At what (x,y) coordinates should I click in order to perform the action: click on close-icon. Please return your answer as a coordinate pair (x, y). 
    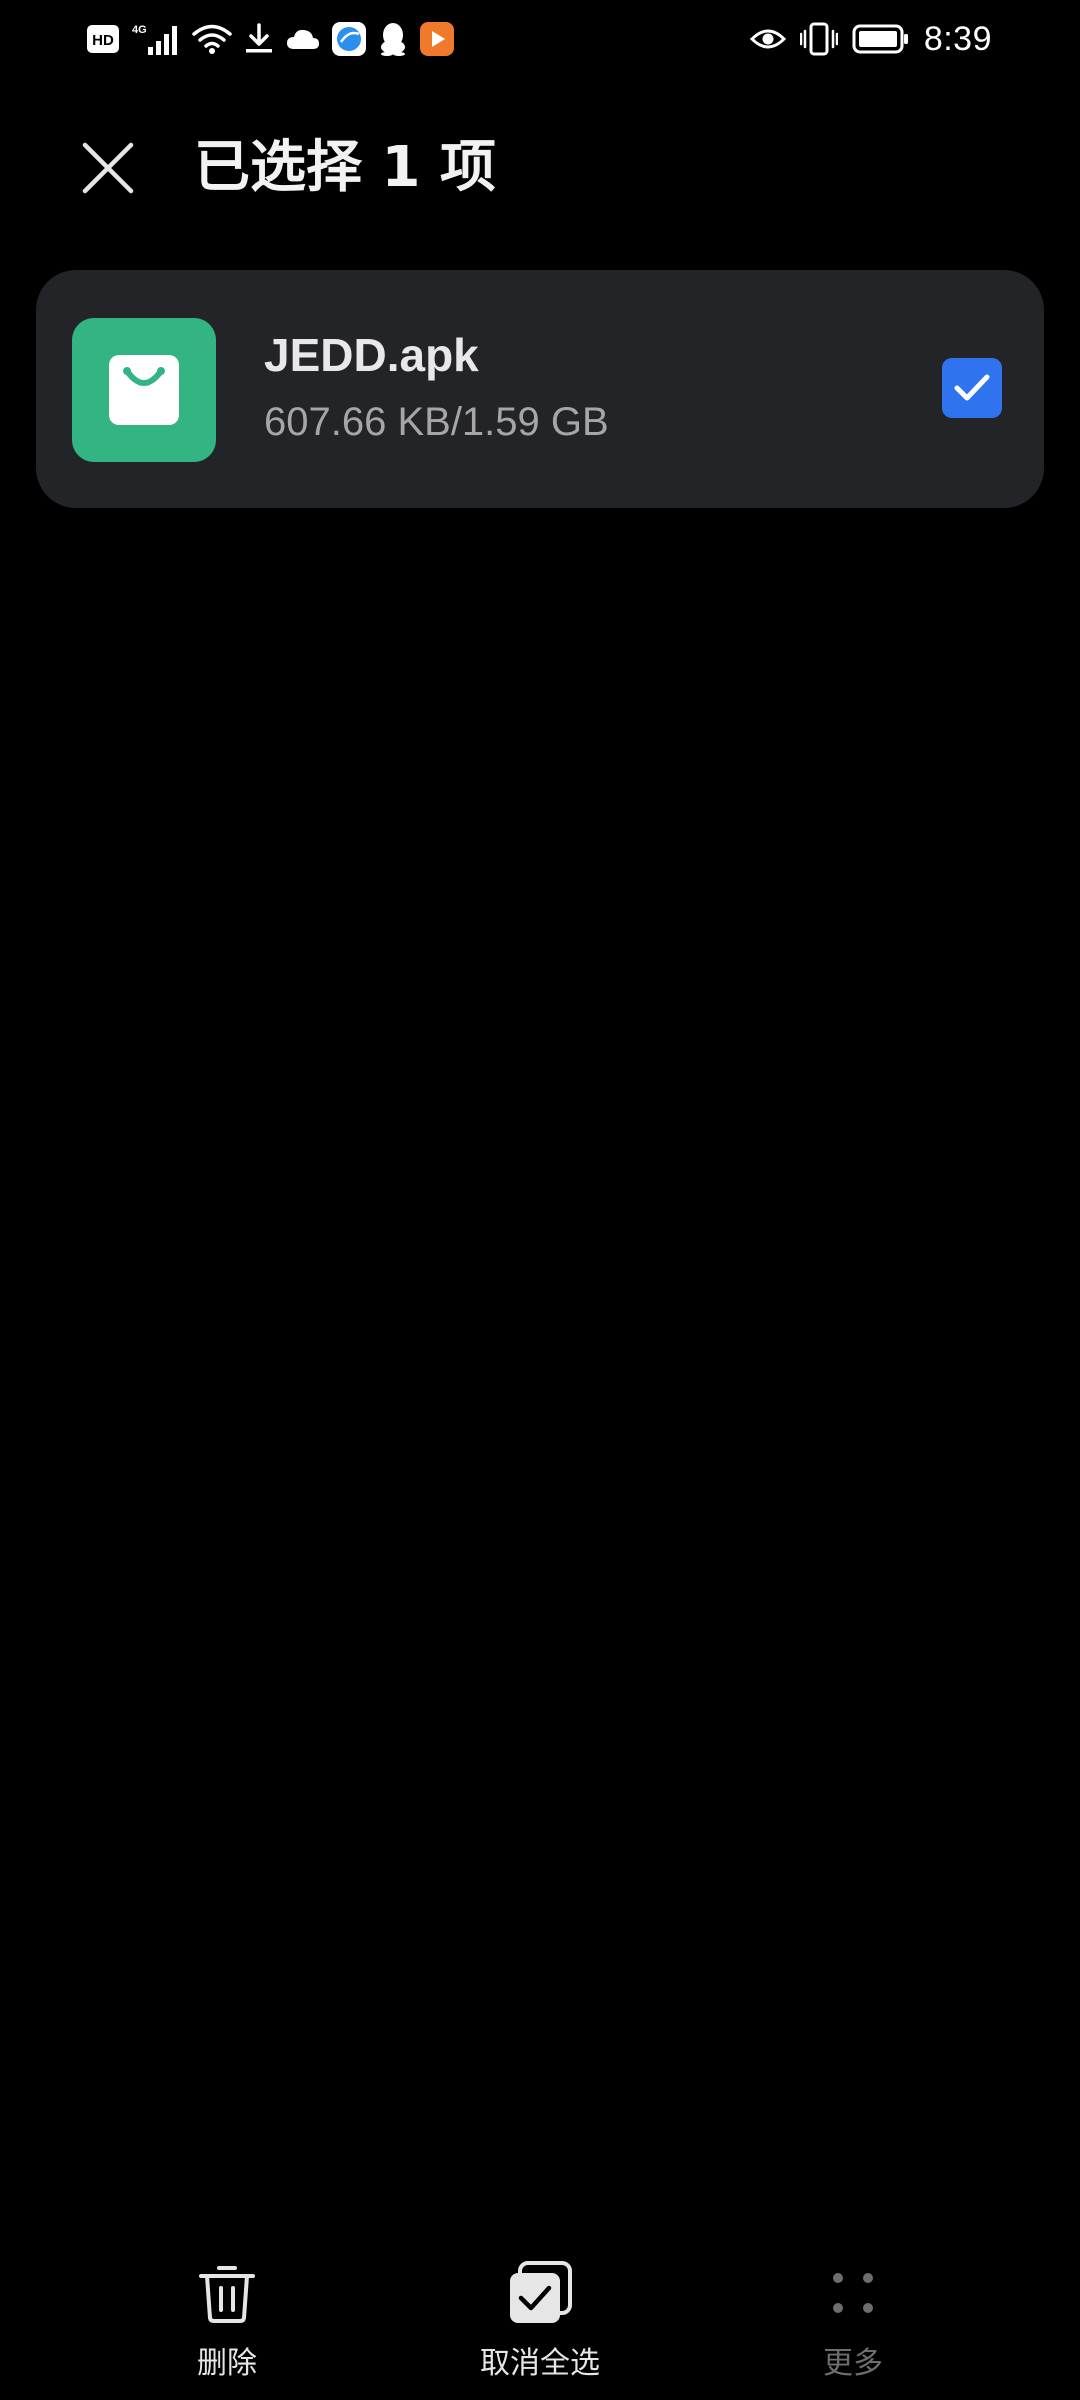
    Looking at the image, I should click on (108, 168).